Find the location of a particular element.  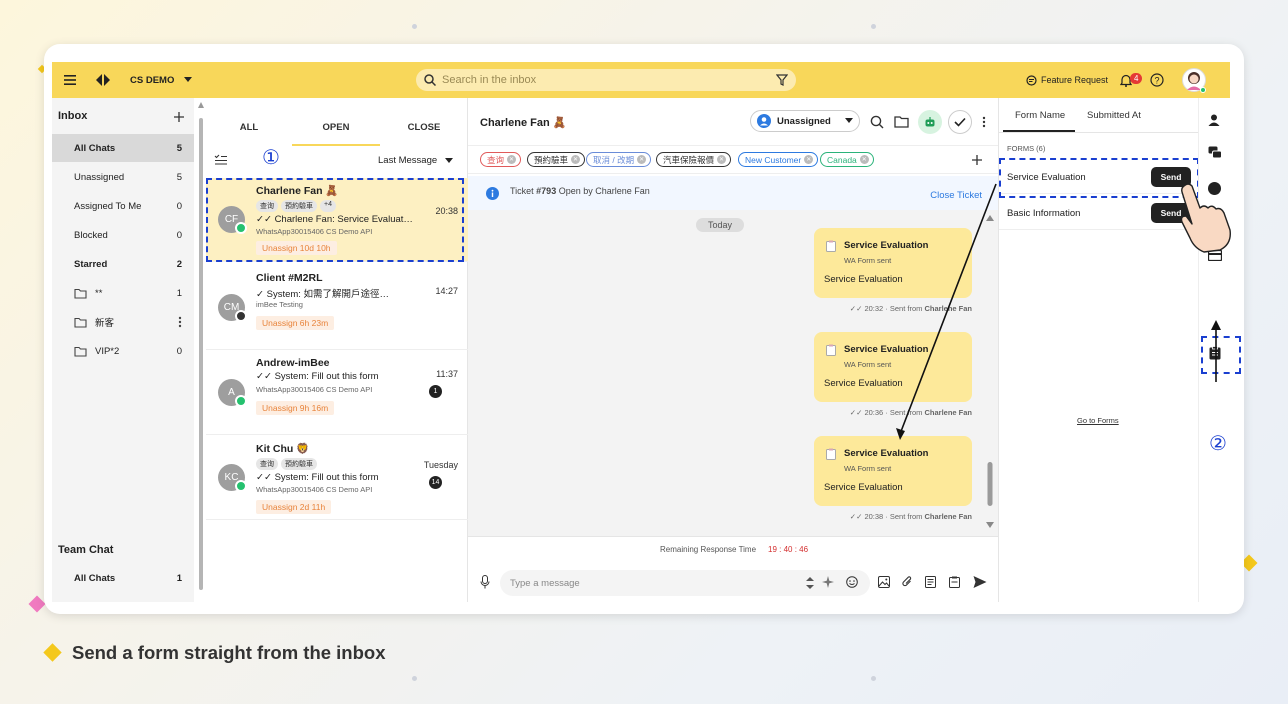

annotation-arrows is located at coordinates (1058, 311).